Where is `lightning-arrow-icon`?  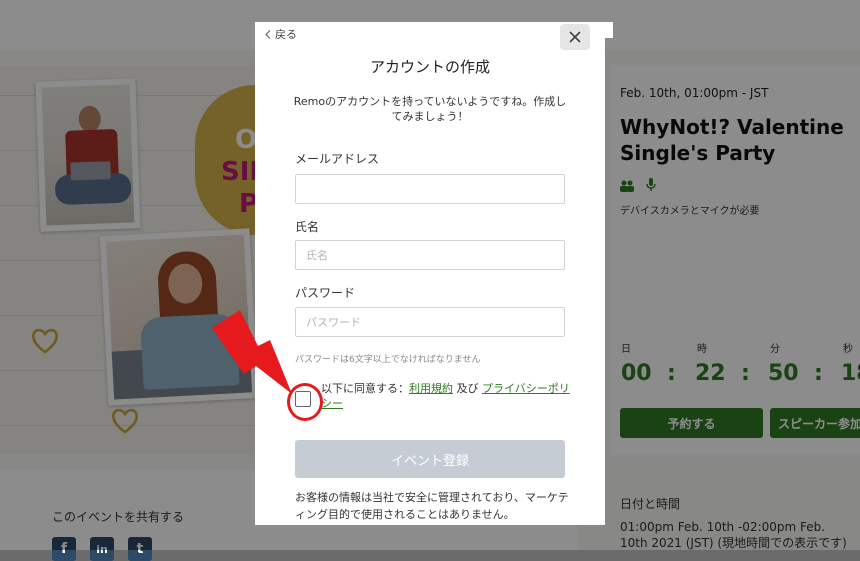 lightning-arrow-icon is located at coordinates (252, 352).